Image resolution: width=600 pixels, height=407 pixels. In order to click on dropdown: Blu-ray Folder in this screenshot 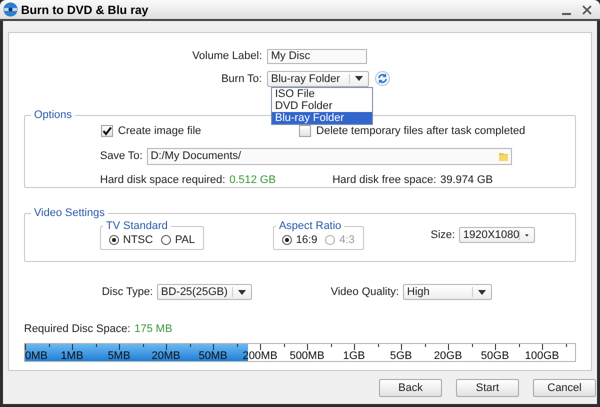, I will do `click(318, 78)`.